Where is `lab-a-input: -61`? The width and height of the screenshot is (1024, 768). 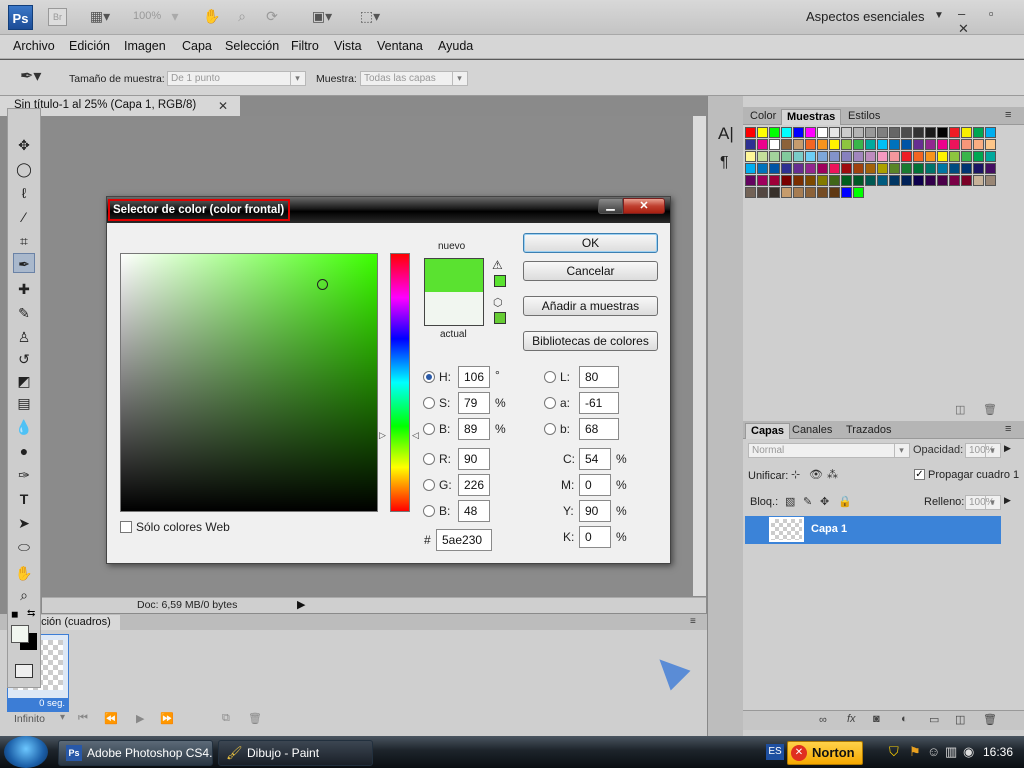
lab-a-input: -61 is located at coordinates (599, 403).